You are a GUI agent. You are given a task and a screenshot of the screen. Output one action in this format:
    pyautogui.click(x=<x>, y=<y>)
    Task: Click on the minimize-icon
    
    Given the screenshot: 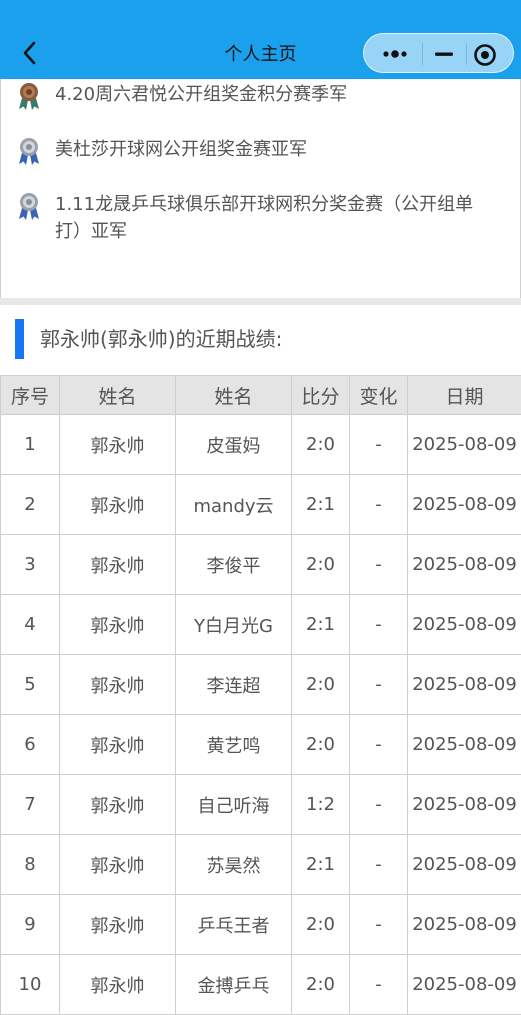 What is the action you would take?
    pyautogui.click(x=444, y=54)
    